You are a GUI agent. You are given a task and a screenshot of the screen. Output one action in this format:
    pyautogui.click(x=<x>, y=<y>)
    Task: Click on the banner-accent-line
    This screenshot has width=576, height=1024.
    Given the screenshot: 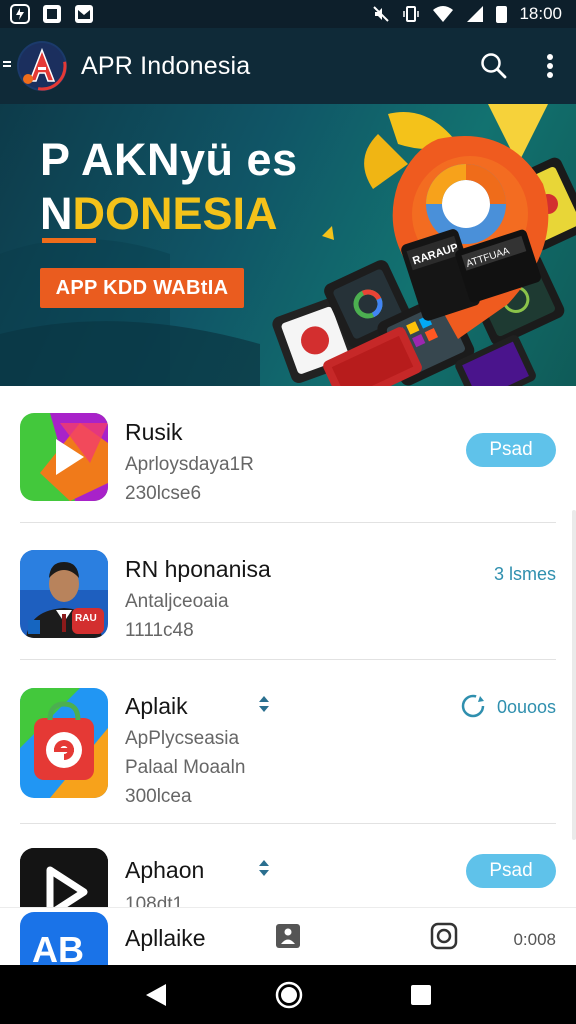 What is the action you would take?
    pyautogui.click(x=69, y=240)
    